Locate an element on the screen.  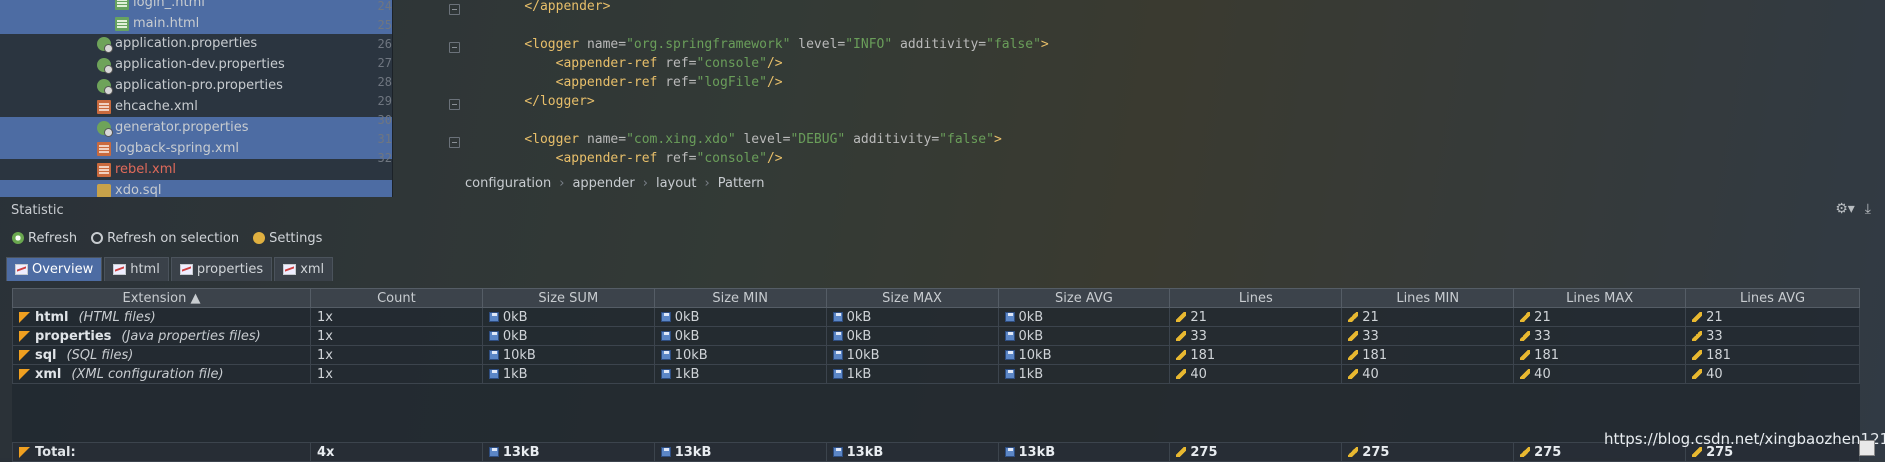
extension-cell: Total: is located at coordinates (161, 452).